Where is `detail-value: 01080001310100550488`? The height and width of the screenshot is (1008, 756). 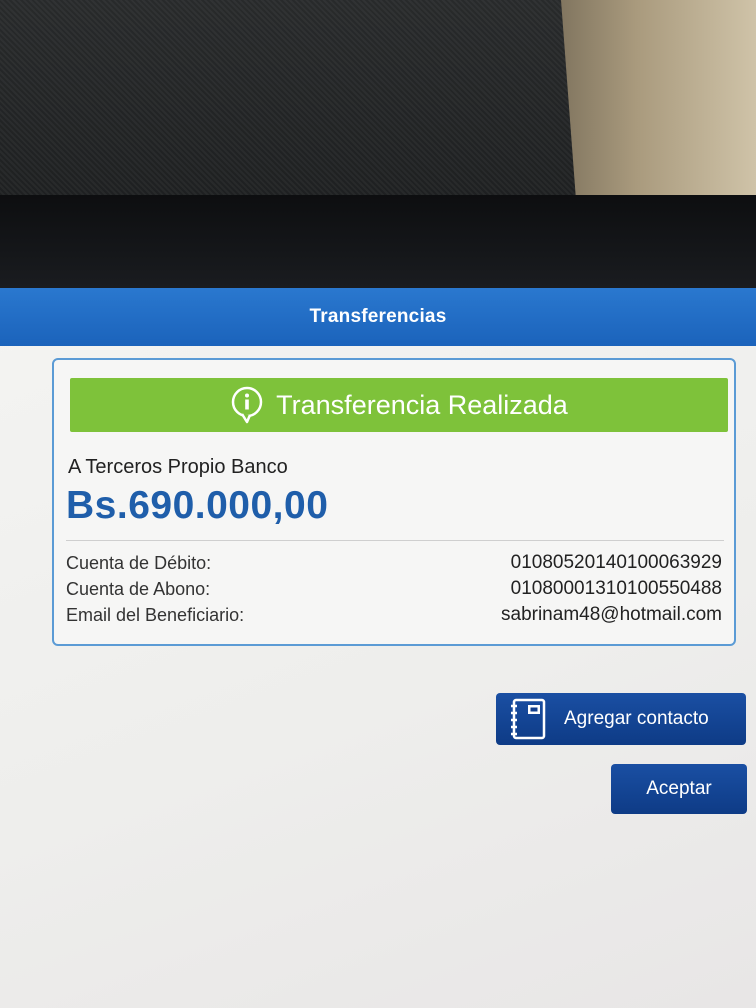
detail-value: 01080001310100550488 is located at coordinates (616, 588).